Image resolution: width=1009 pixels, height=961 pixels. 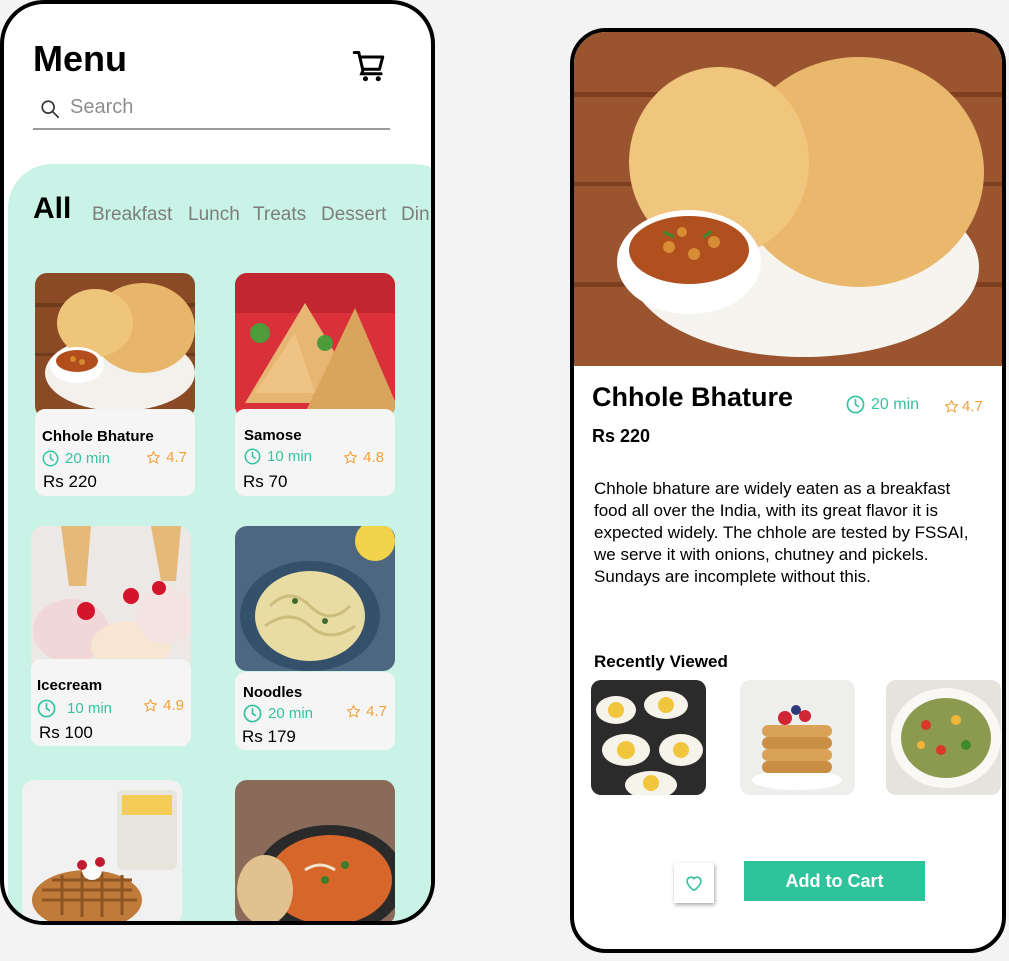 What do you see at coordinates (621, 436) in the screenshot?
I see `detail-price: Rs 220` at bounding box center [621, 436].